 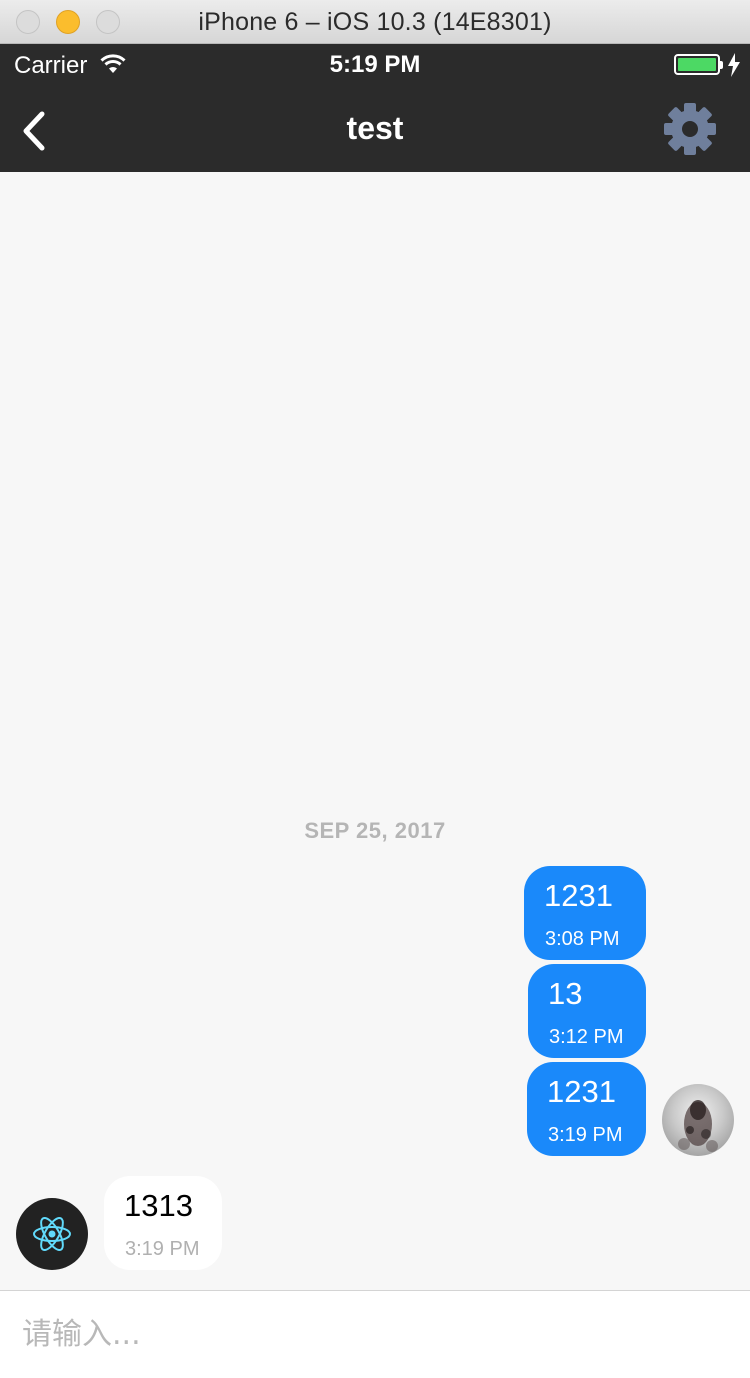 I want to click on conversation-title: test, so click(x=375, y=128).